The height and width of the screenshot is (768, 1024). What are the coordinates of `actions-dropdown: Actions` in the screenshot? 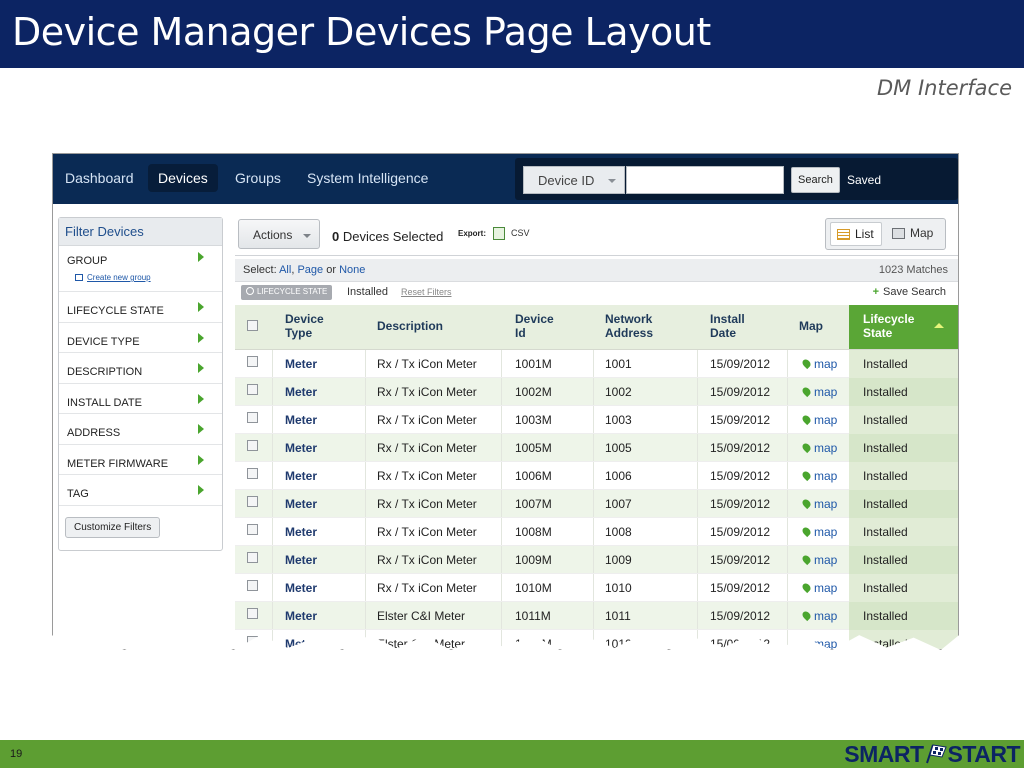 It's located at (279, 234).